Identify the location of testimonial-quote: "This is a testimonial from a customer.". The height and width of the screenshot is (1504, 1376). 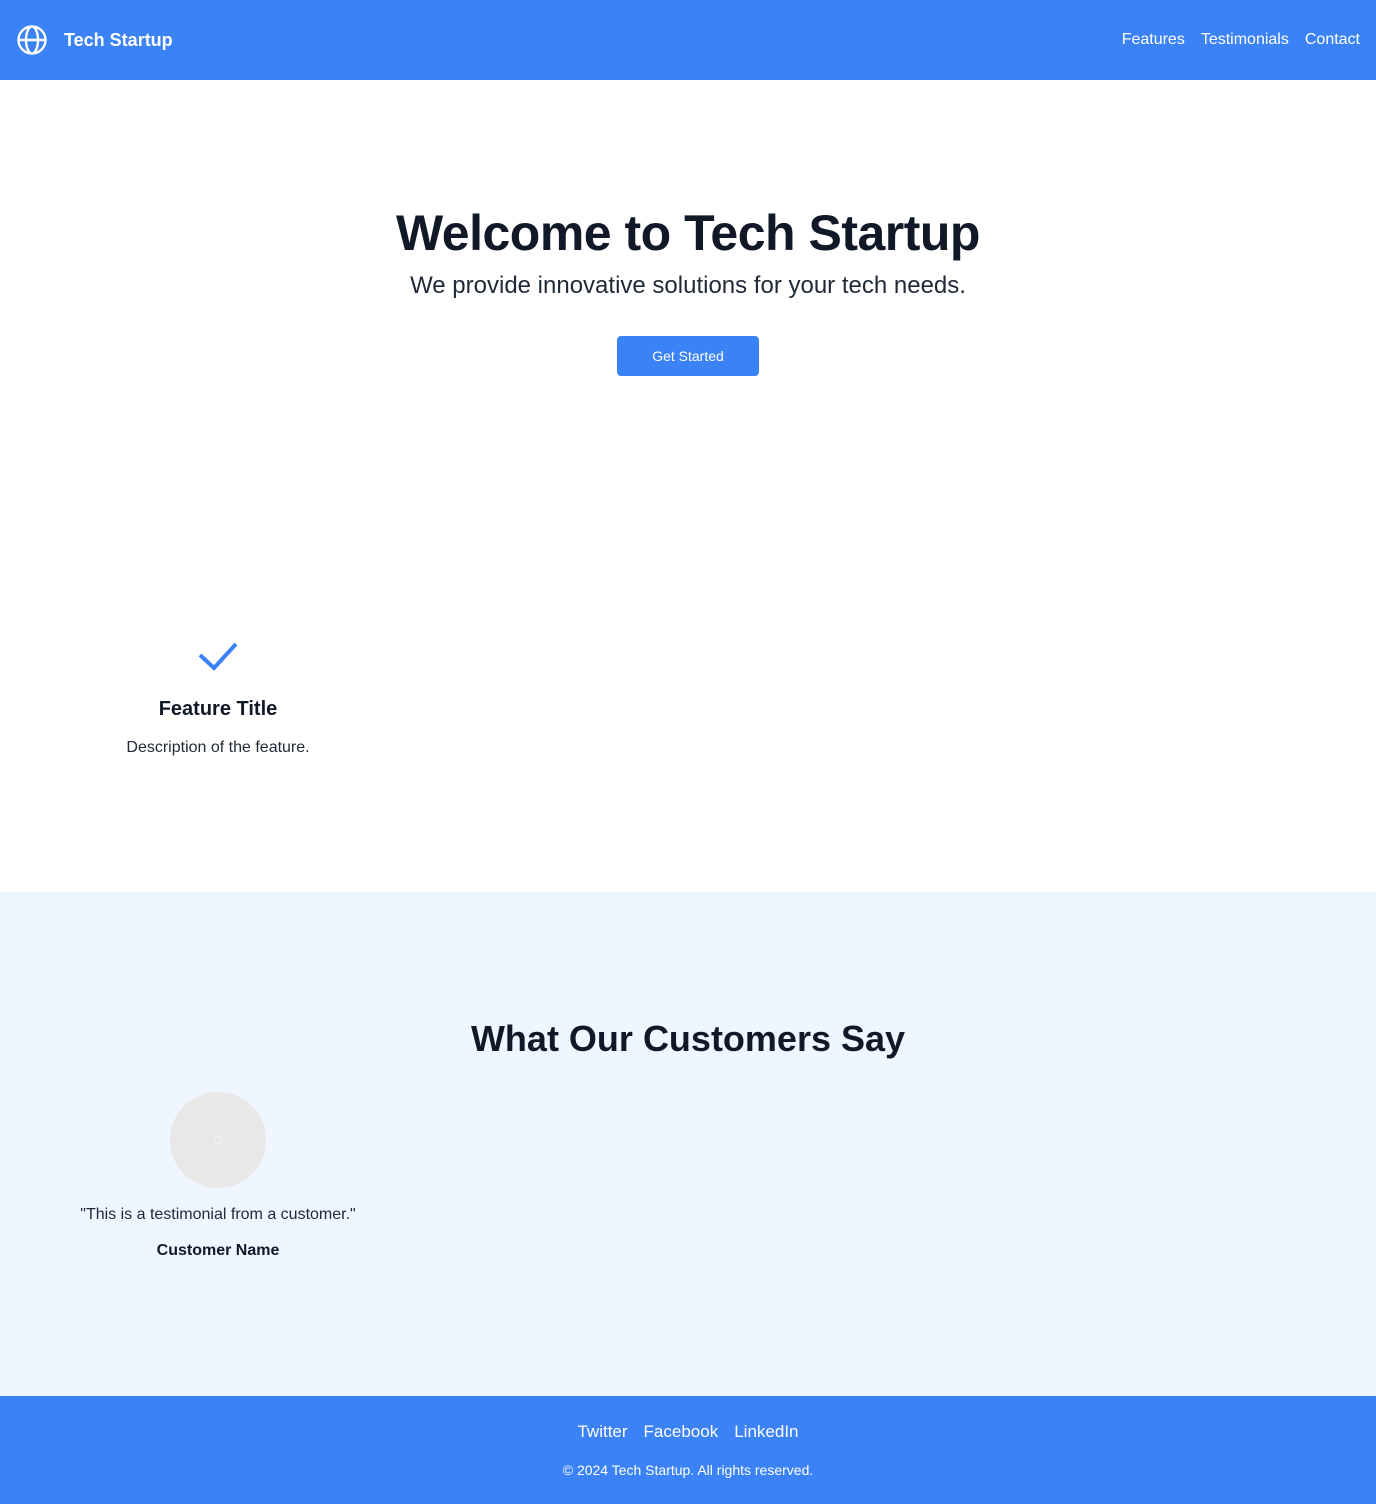
(218, 1214).